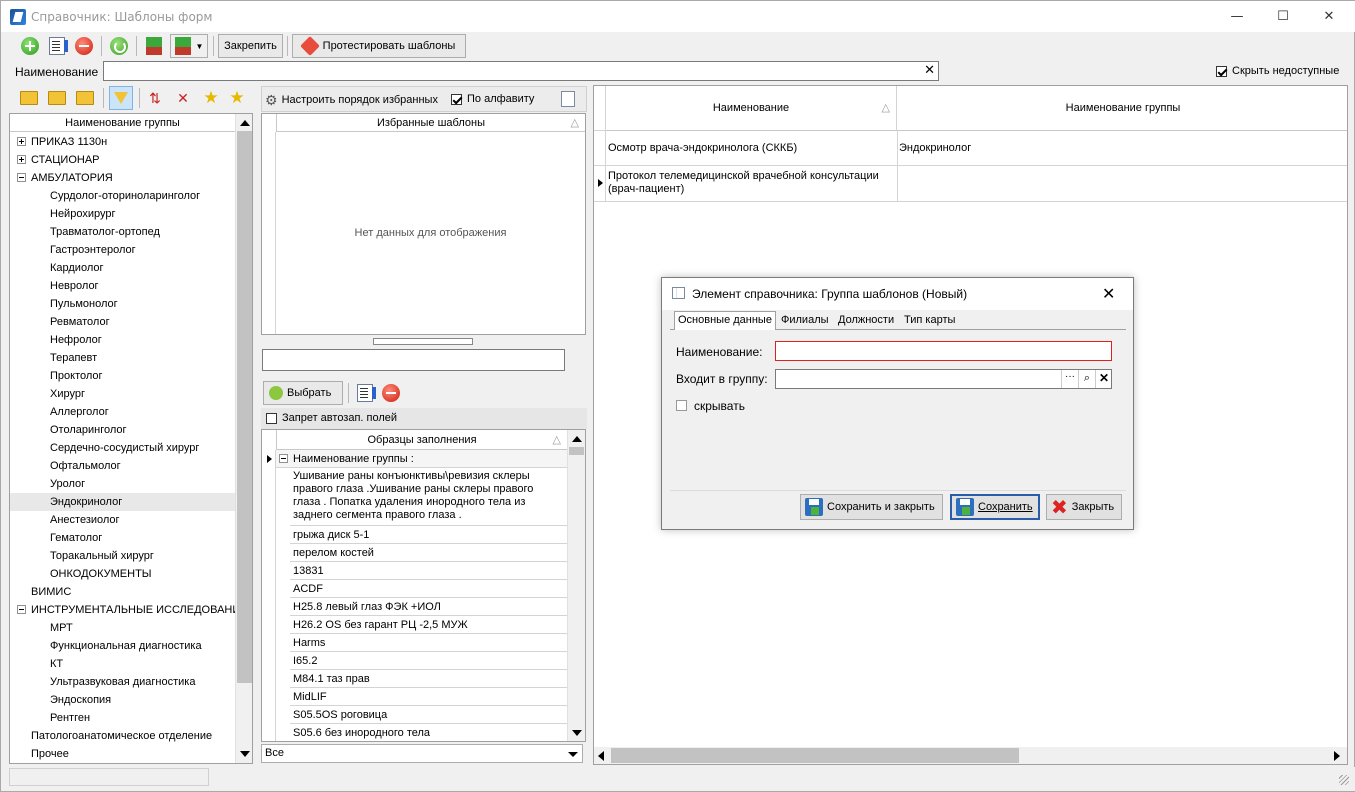 This screenshot has width=1355, height=792. Describe the element at coordinates (1103, 379) in the screenshot. I see `clear-group-icon: ✕` at that location.